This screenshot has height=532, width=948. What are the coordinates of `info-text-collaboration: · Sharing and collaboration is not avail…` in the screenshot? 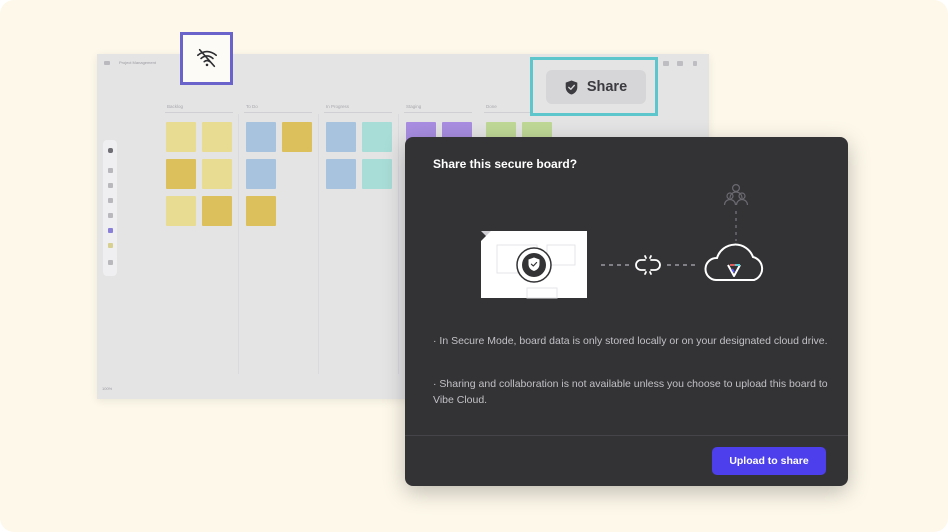 It's located at (630, 392).